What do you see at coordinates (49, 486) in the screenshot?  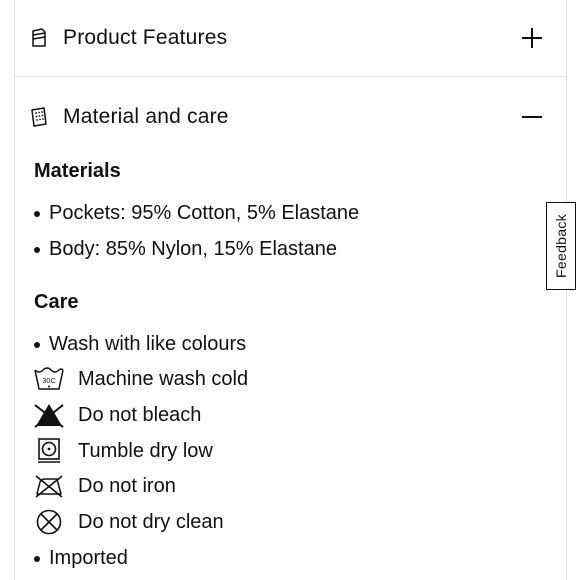 I see `do-not-iron-icon` at bounding box center [49, 486].